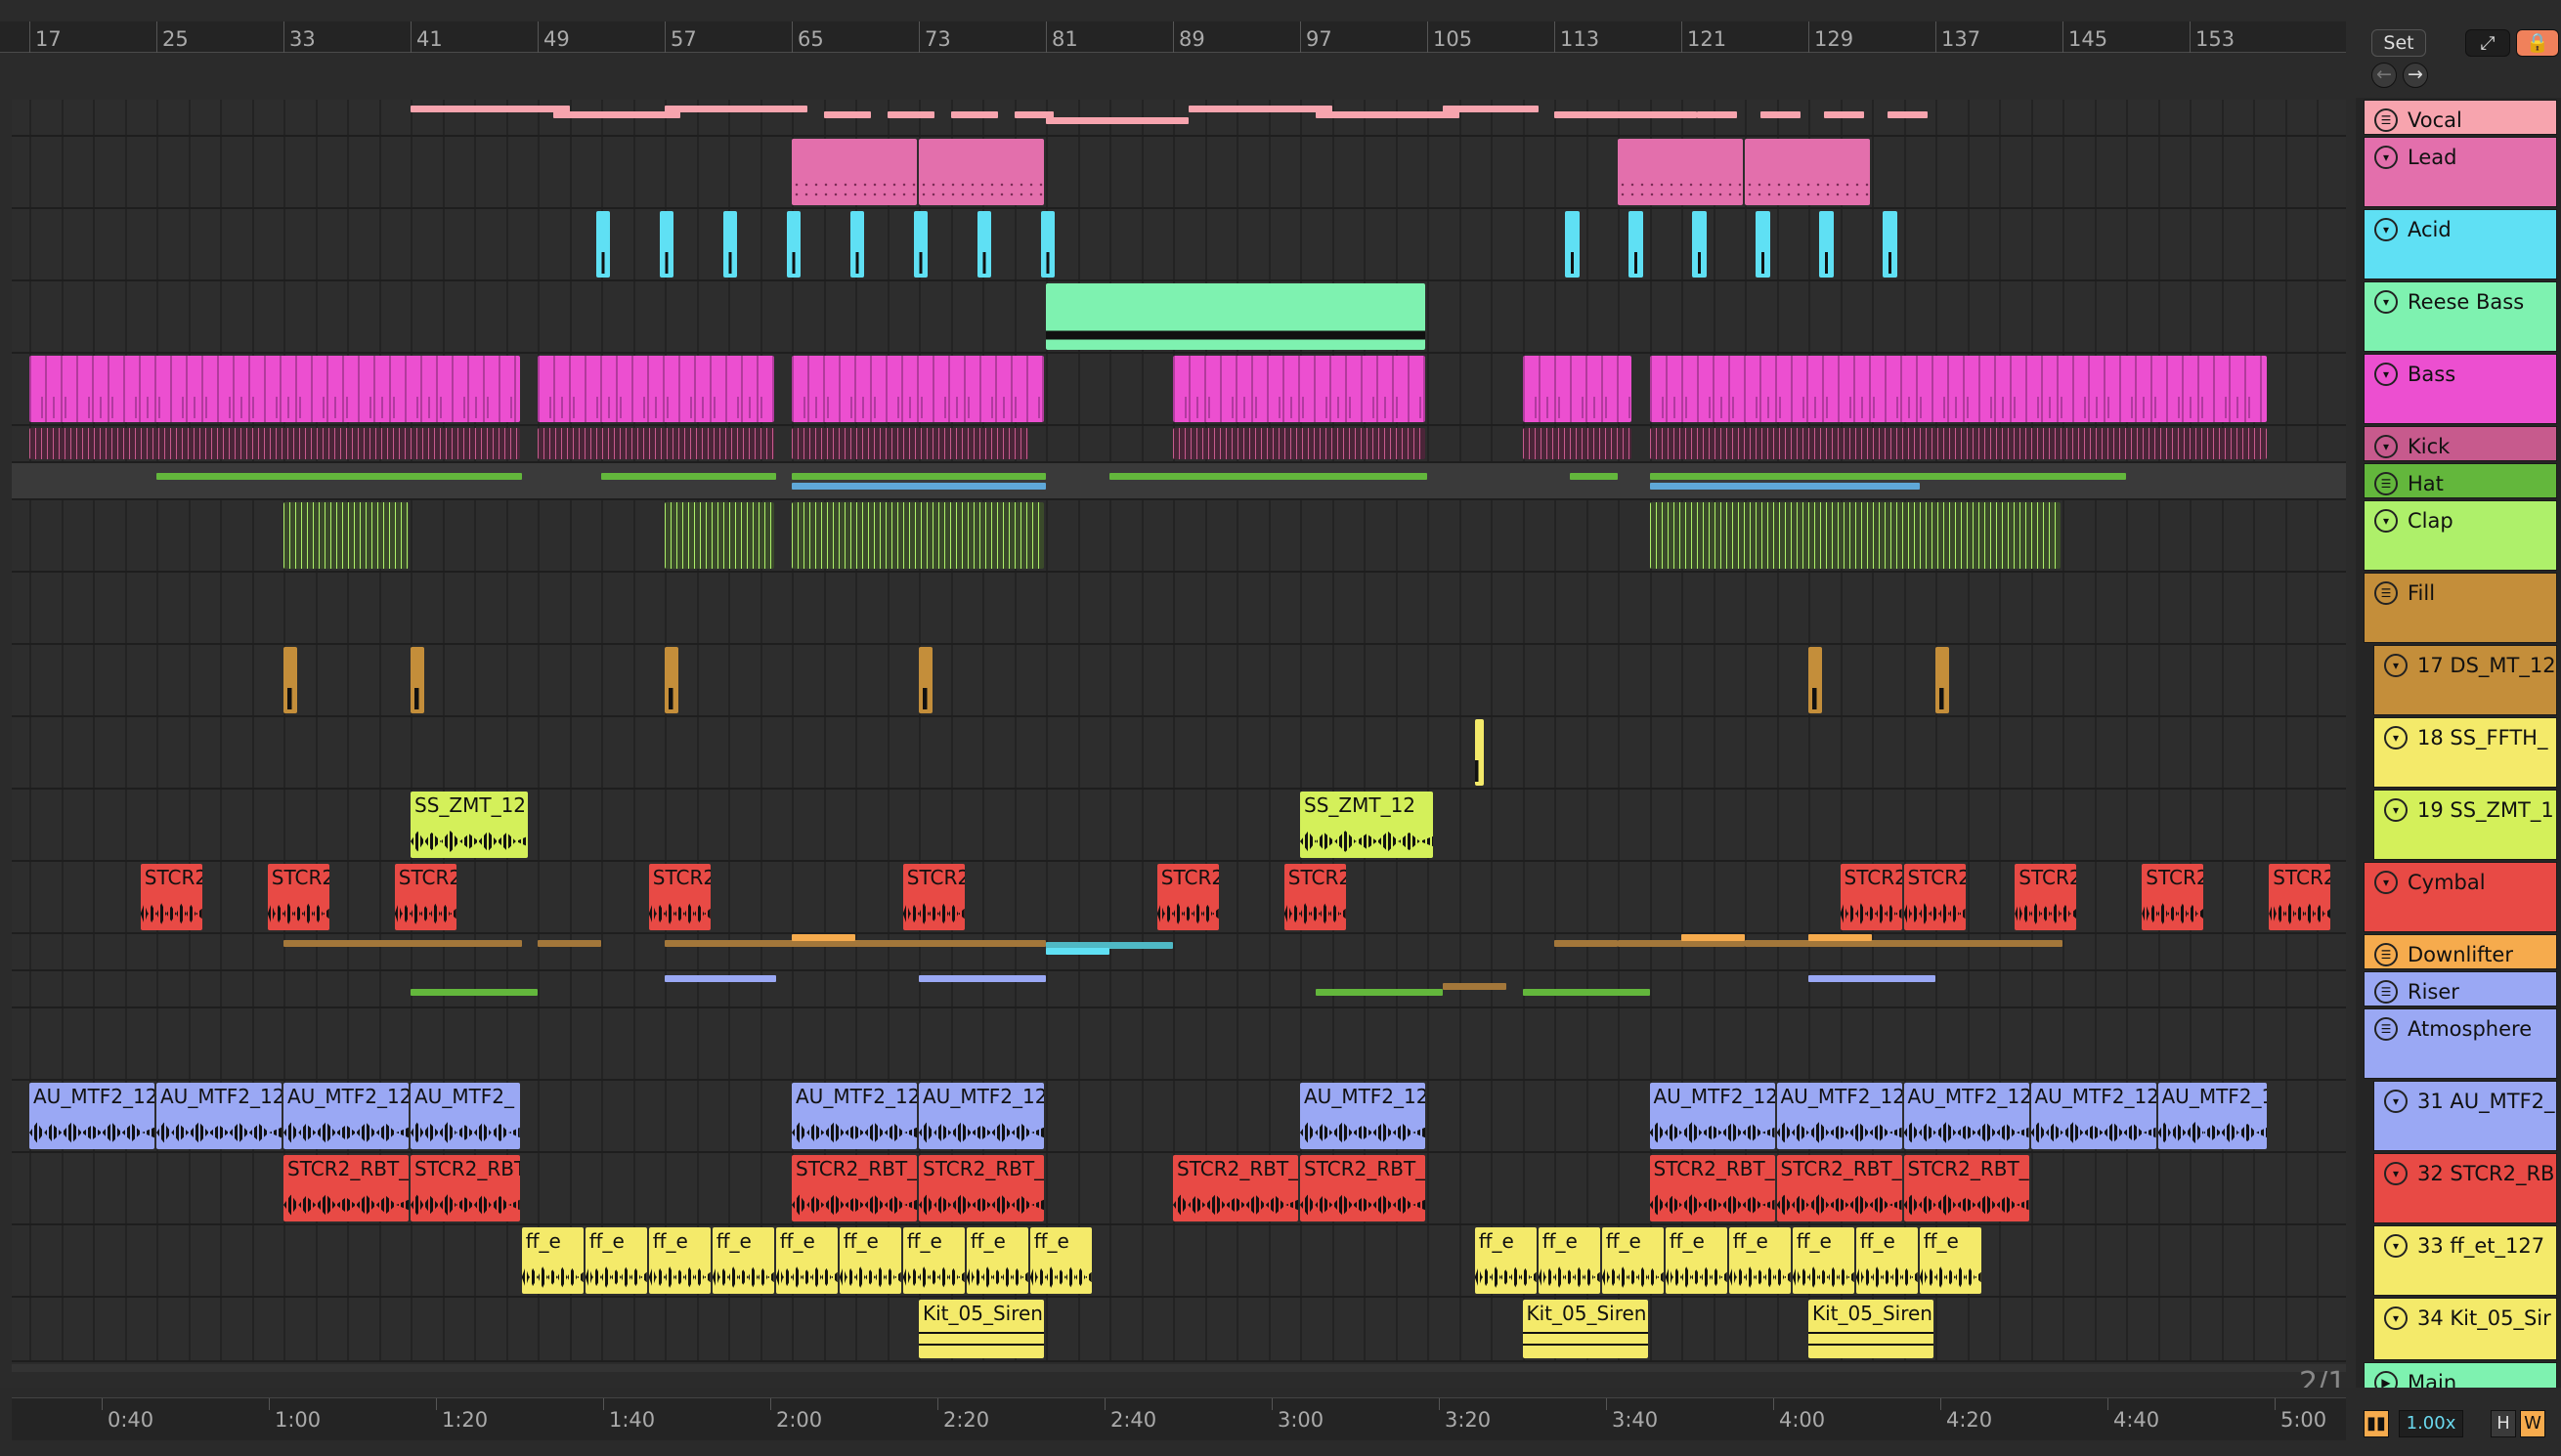 This screenshot has width=2561, height=1456. Describe the element at coordinates (2465, 1188) in the screenshot. I see `track-header: ▾ 32 STCR2_RB` at that location.